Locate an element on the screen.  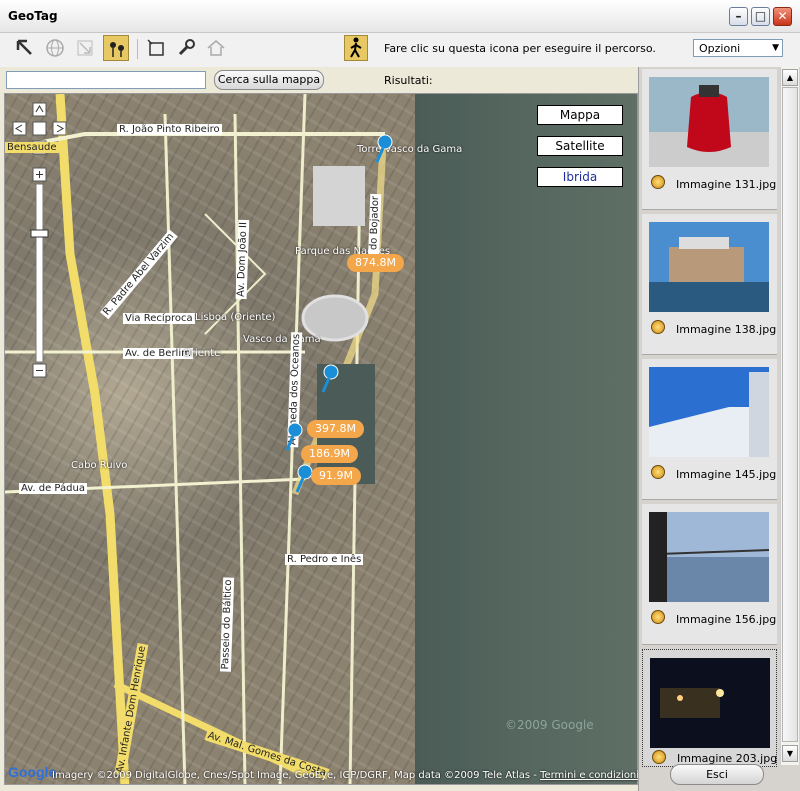
pointer-arrow-icon is located at coordinates (24, 47).